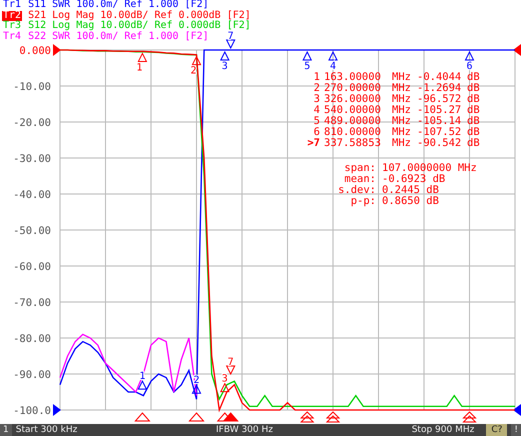 The image size is (521, 436). Describe the element at coordinates (37, 26) in the screenshot. I see `trace-parameter: S12` at that location.